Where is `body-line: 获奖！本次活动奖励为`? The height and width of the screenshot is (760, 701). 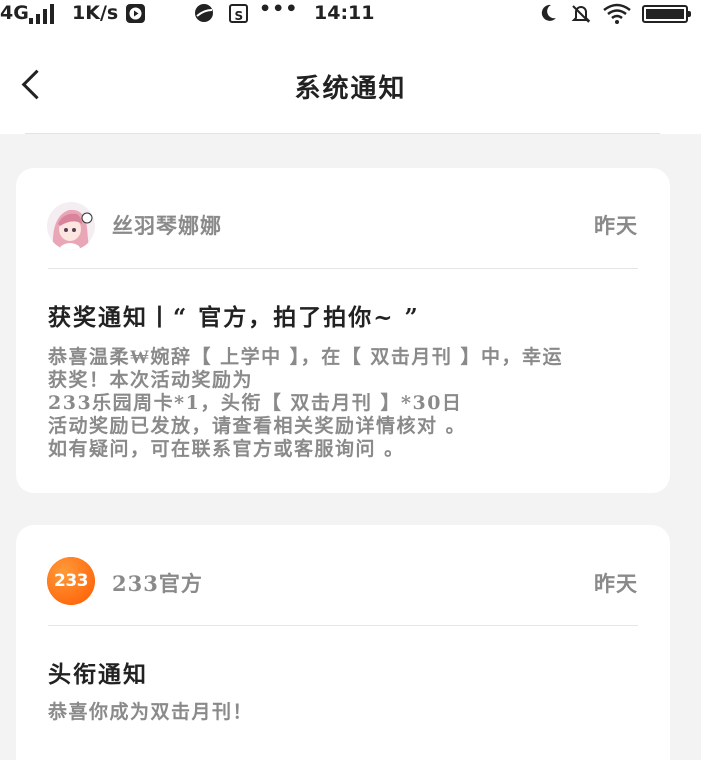 body-line: 获奖！本次活动奖励为 is located at coordinates (151, 380).